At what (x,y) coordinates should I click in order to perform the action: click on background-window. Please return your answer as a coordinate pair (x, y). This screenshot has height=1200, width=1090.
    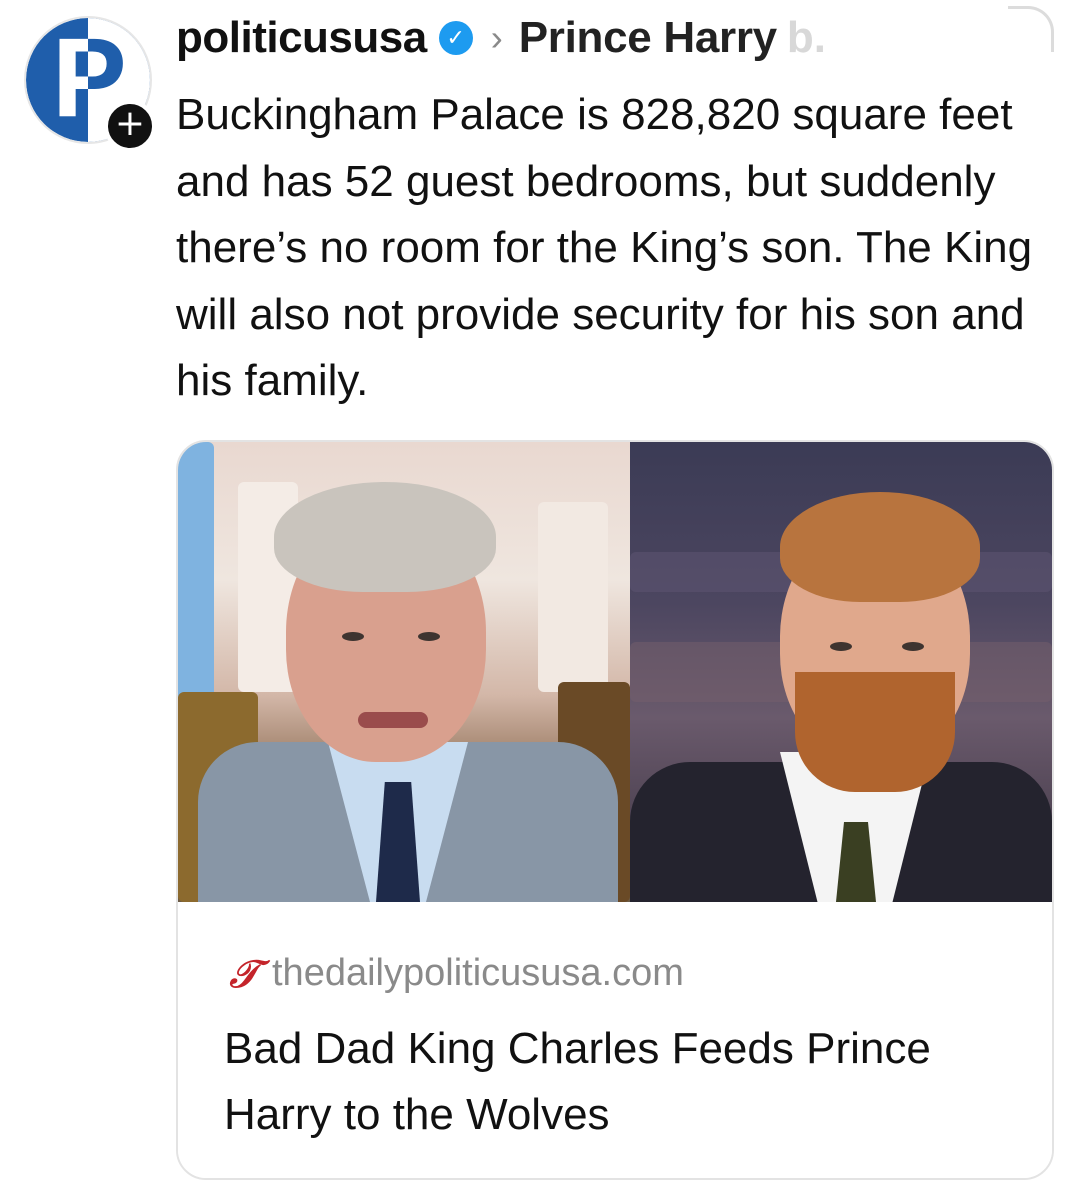
    Looking at the image, I should click on (573, 597).